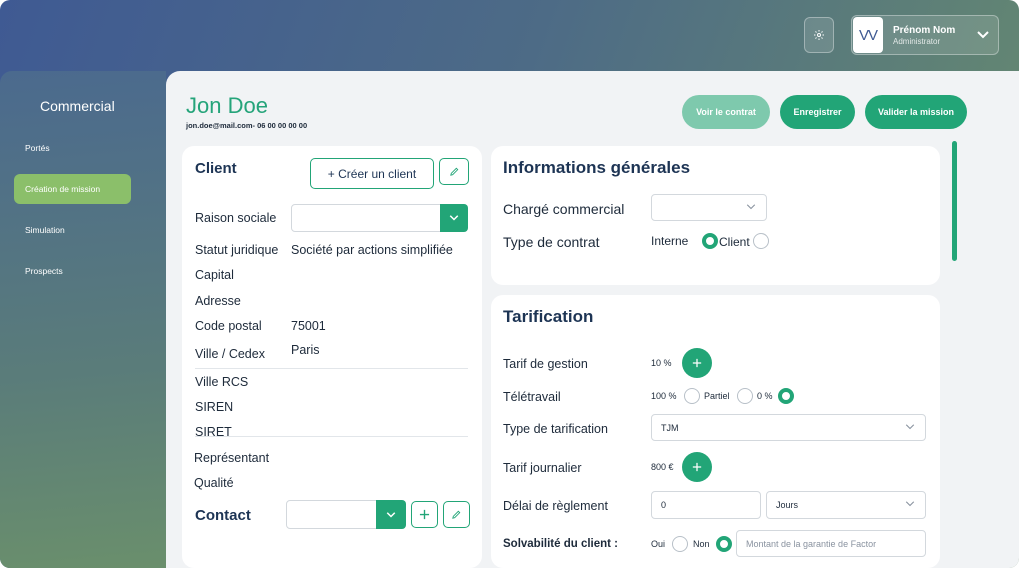 The image size is (1019, 568). I want to click on sidebar-item-label: Création de mission, so click(63, 189).